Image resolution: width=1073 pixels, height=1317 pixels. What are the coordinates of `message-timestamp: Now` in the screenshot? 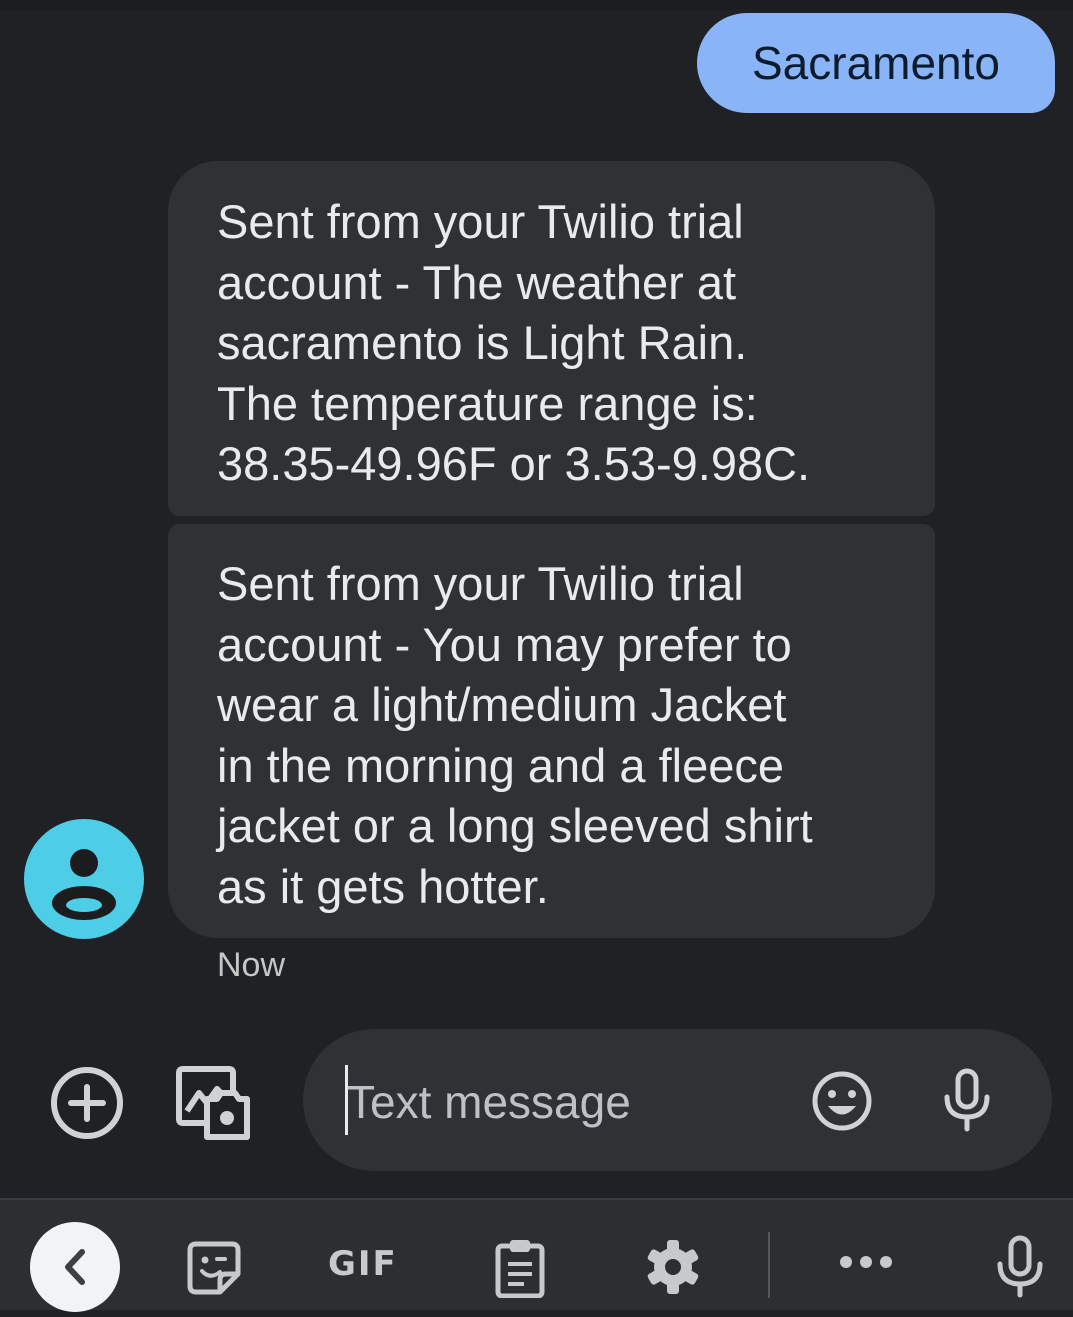 It's located at (251, 965).